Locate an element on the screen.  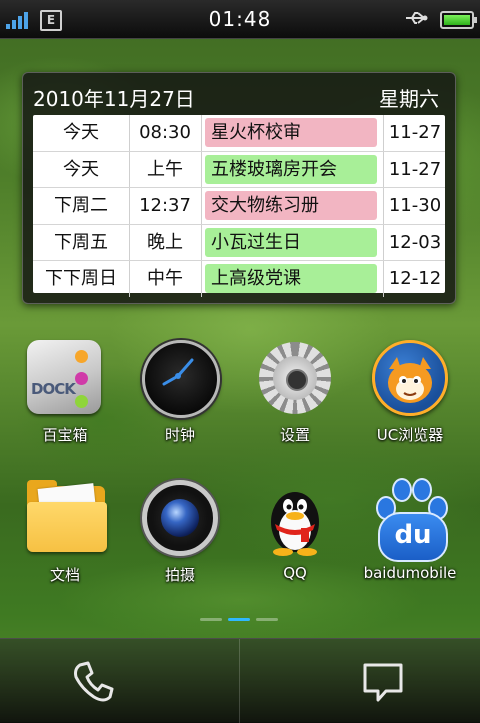
event-time: 晚上 is located at coordinates (165, 242).